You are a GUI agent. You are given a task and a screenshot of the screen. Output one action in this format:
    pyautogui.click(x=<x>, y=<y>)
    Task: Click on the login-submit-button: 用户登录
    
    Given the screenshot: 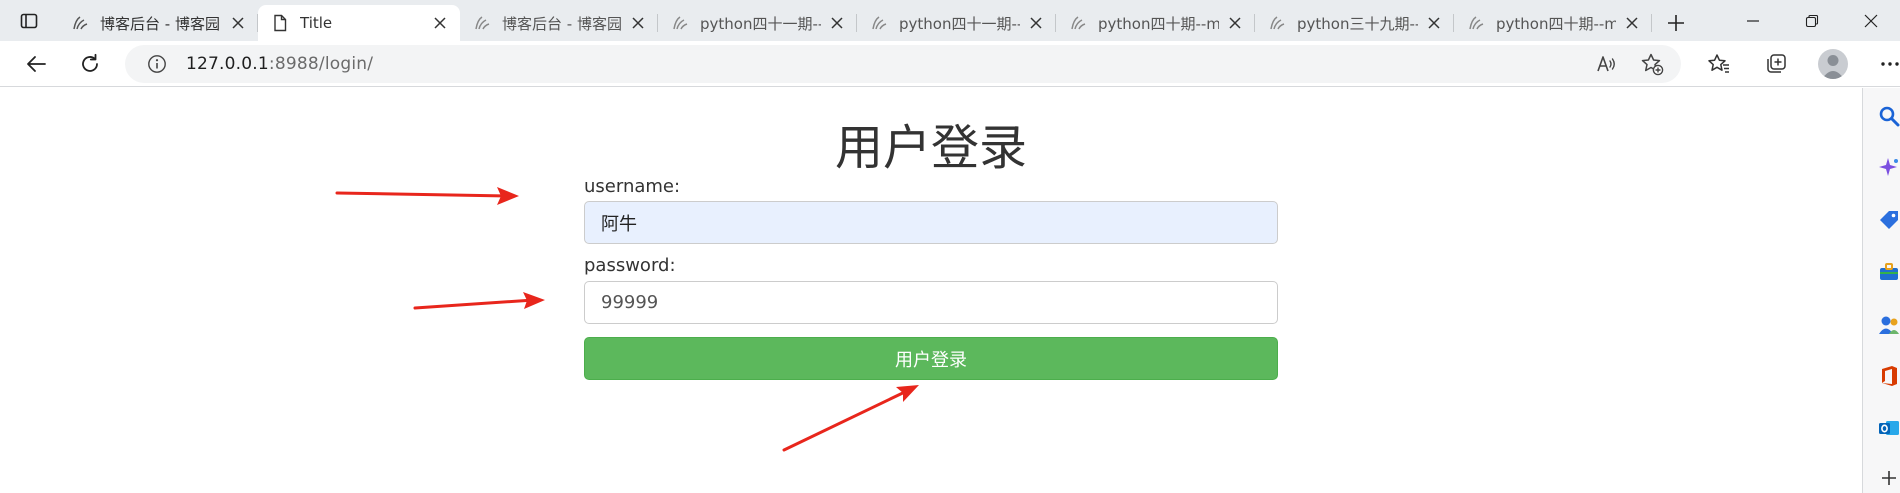 What is the action you would take?
    pyautogui.click(x=931, y=358)
    